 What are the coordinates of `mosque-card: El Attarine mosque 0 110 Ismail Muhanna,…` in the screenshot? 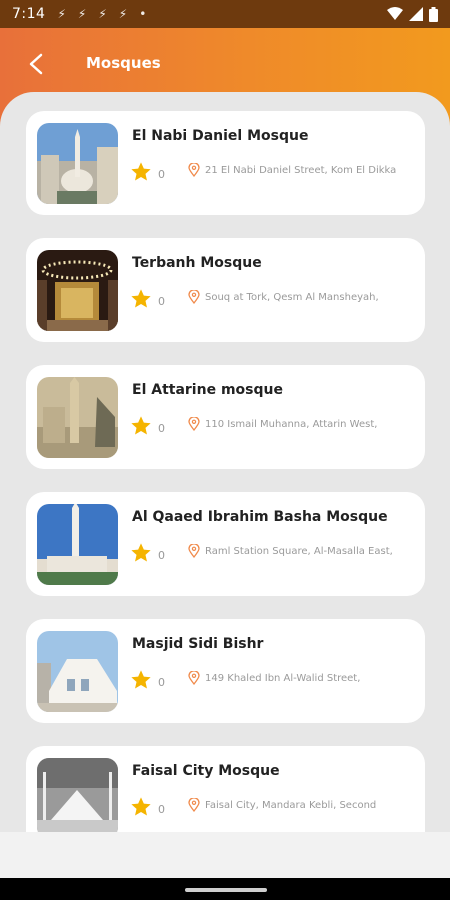 It's located at (225, 417).